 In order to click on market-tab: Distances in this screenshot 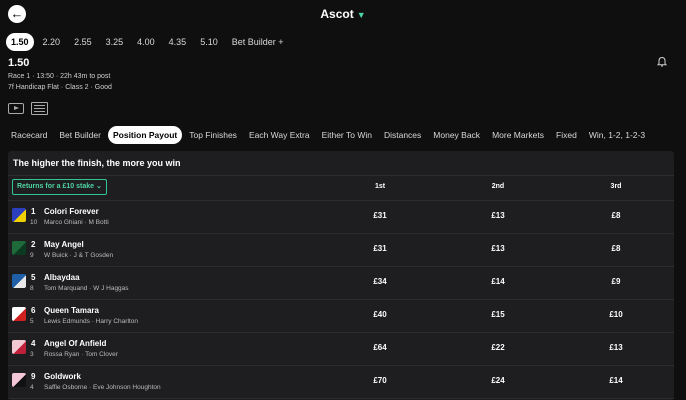, I will do `click(402, 135)`.